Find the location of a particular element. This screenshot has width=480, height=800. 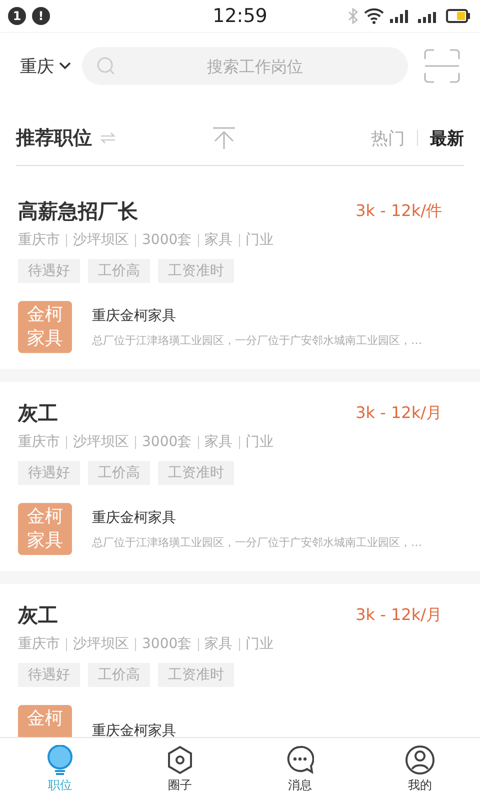

scan-icon is located at coordinates (442, 66).